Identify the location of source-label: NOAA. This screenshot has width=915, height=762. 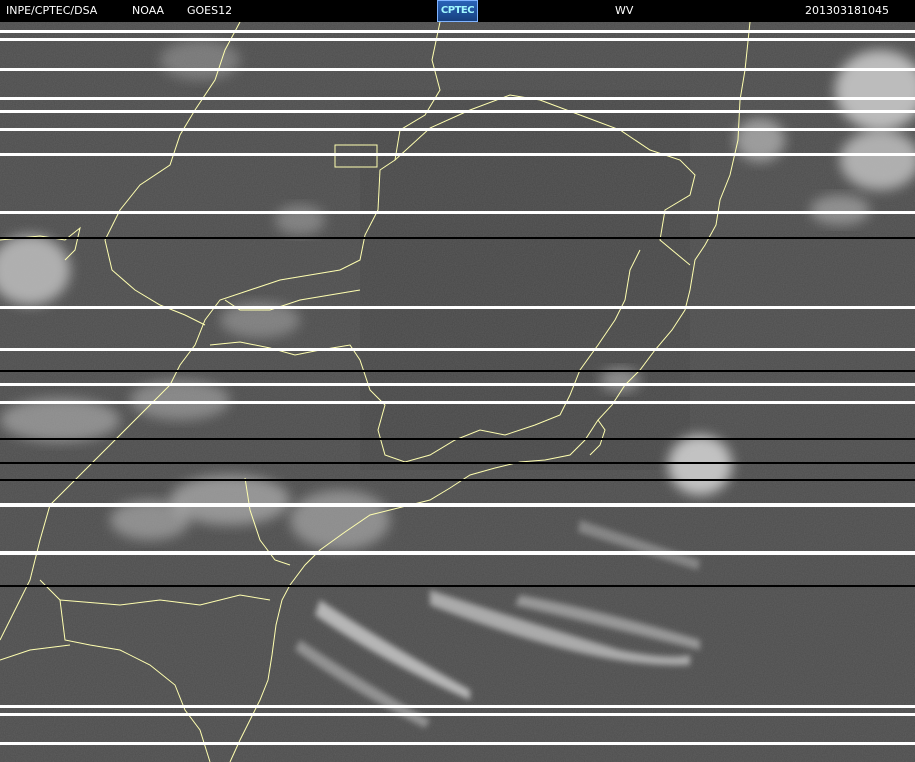
(148, 10).